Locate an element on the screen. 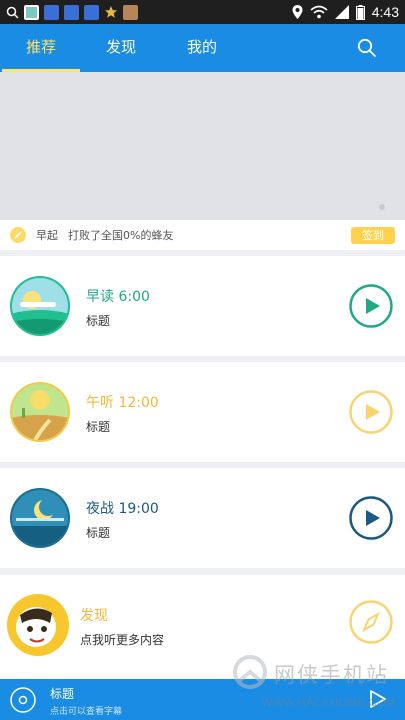  discover-thumbnail is located at coordinates (38, 625).